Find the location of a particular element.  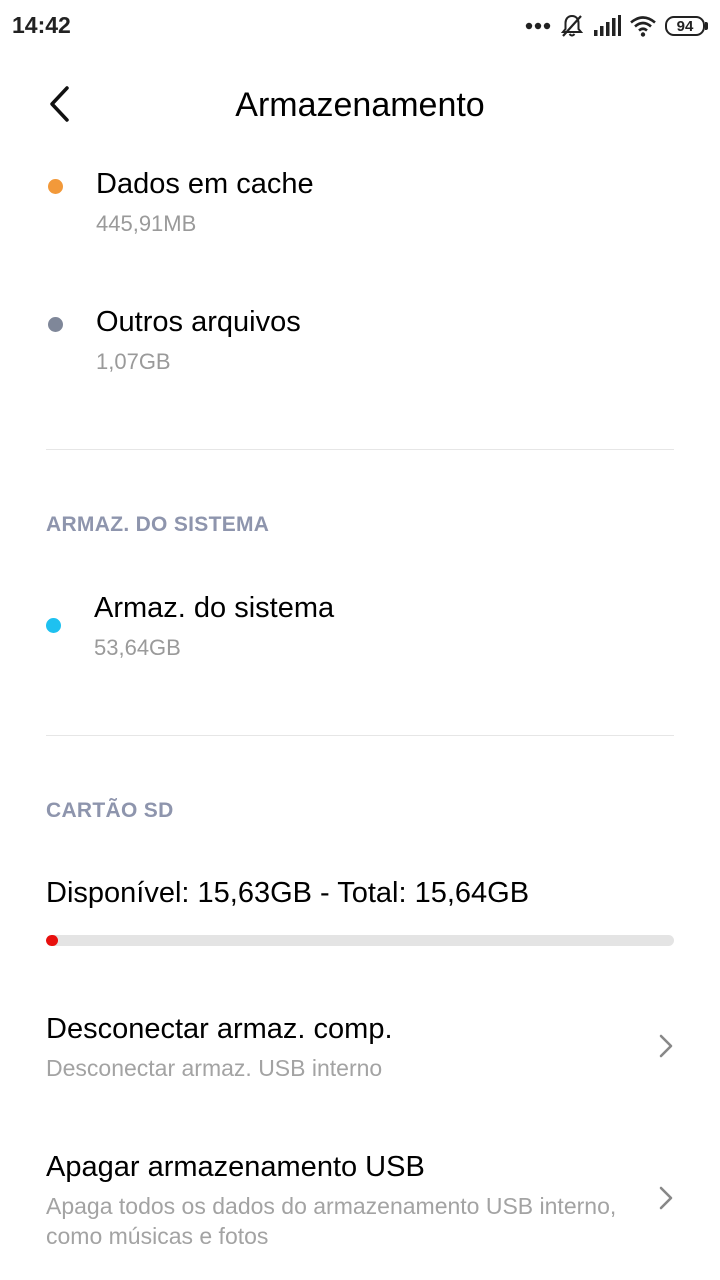

sd-usage-bar is located at coordinates (360, 940).